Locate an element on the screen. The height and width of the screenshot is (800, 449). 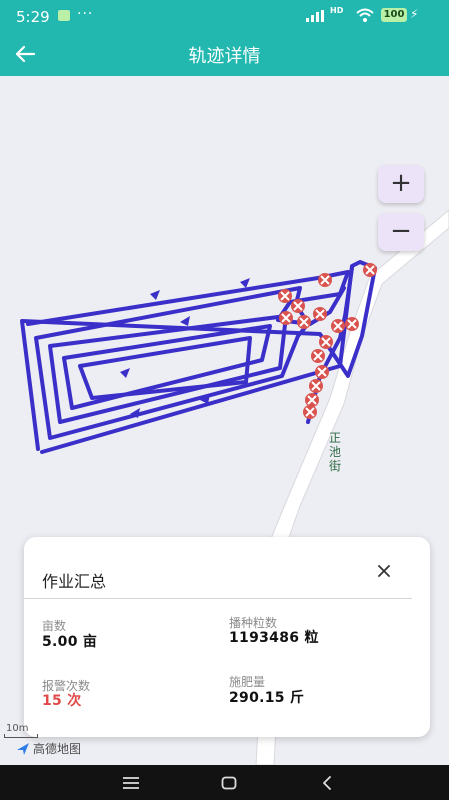
scale-label: 10m is located at coordinates (17, 728).